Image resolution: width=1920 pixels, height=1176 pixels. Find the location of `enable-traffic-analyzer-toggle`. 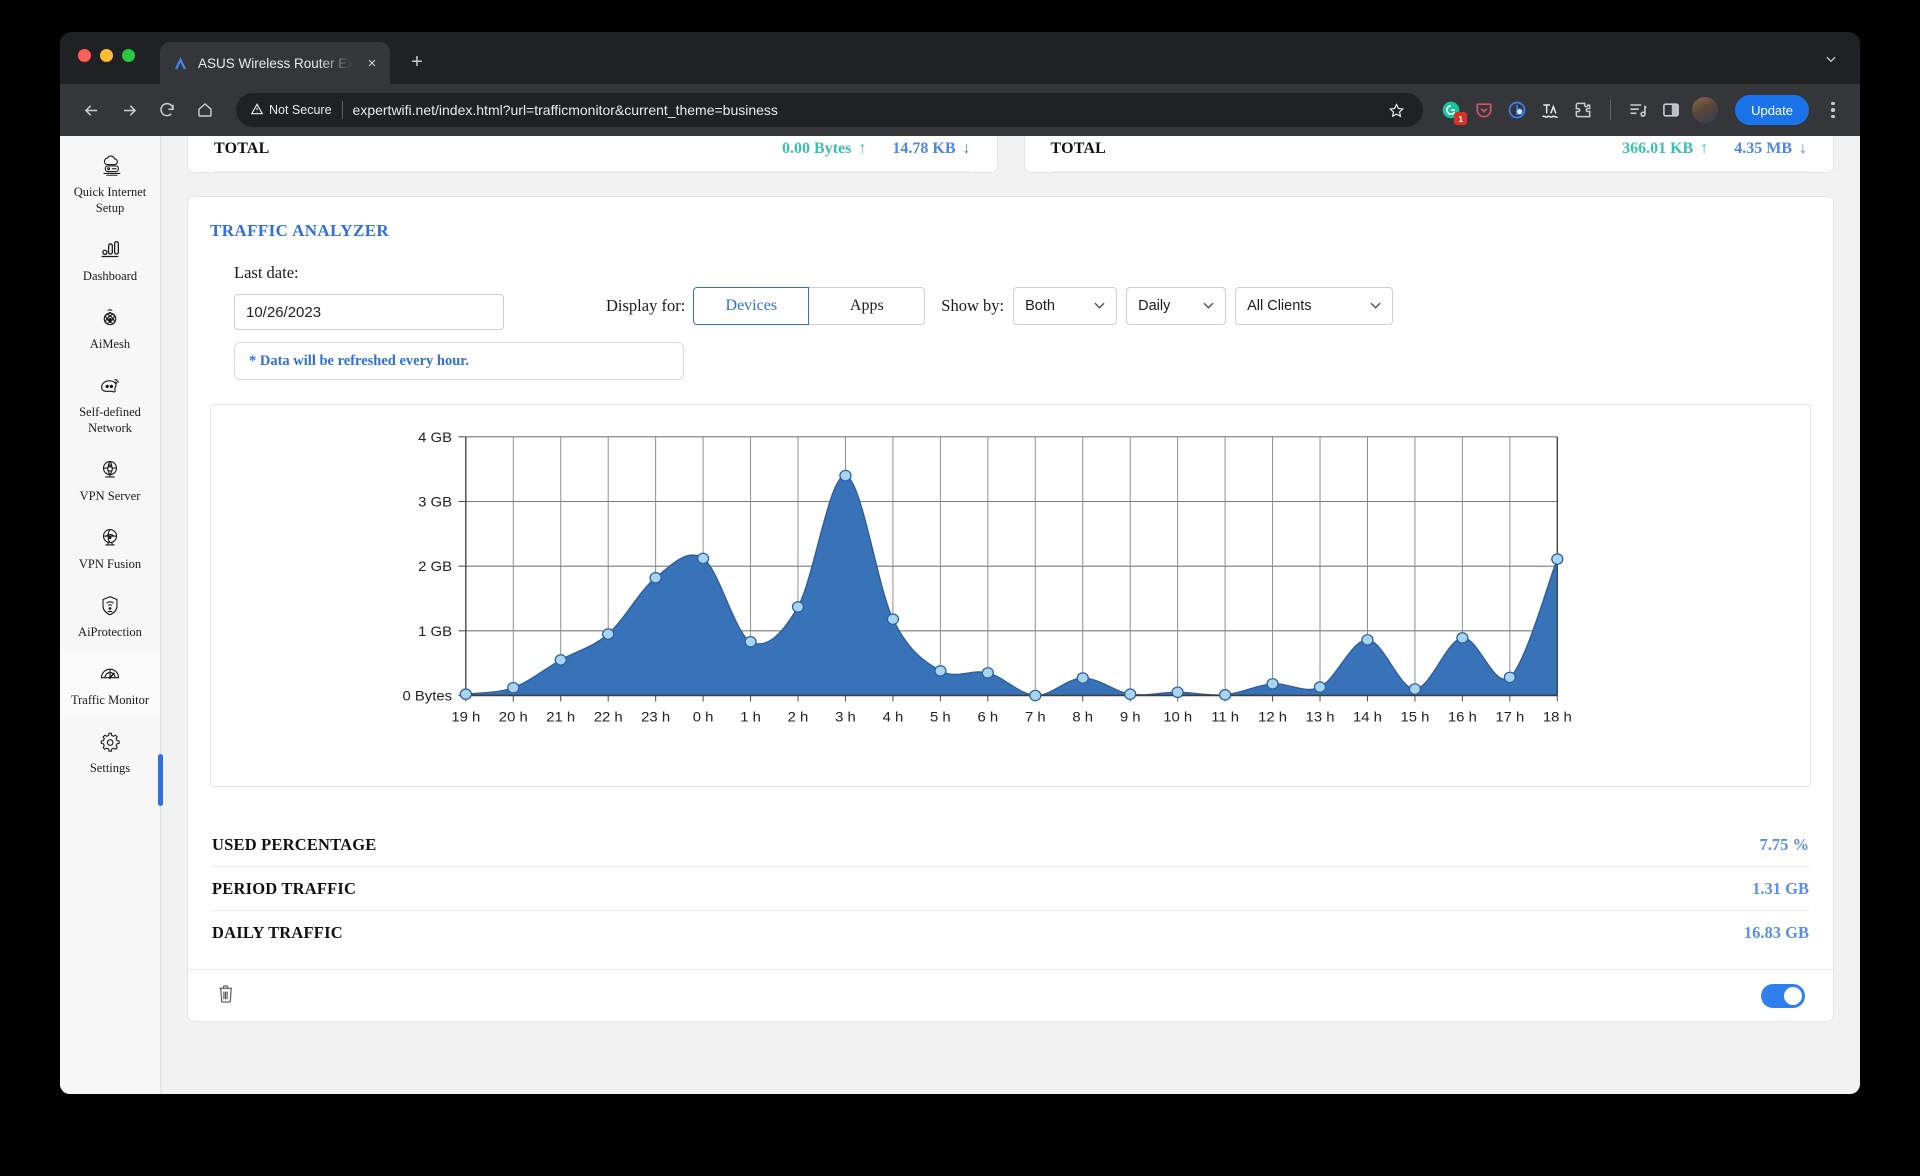

enable-traffic-analyzer-toggle is located at coordinates (1783, 995).